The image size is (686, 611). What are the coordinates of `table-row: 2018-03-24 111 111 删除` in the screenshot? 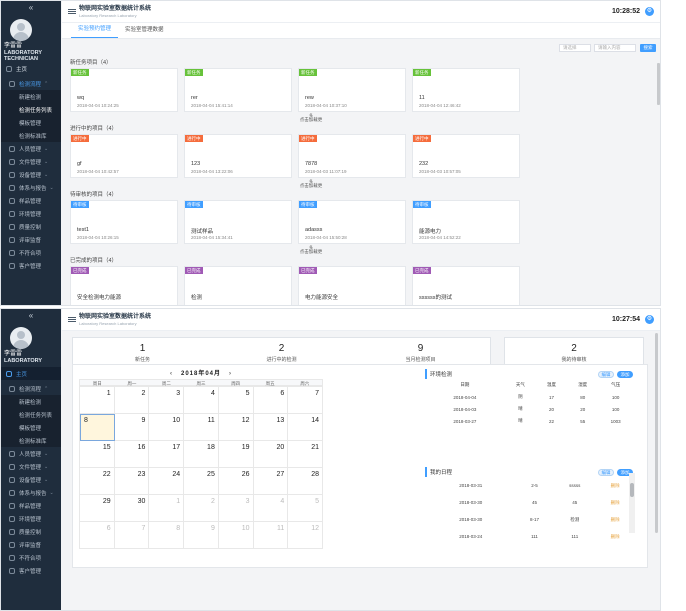 It's located at (529, 536).